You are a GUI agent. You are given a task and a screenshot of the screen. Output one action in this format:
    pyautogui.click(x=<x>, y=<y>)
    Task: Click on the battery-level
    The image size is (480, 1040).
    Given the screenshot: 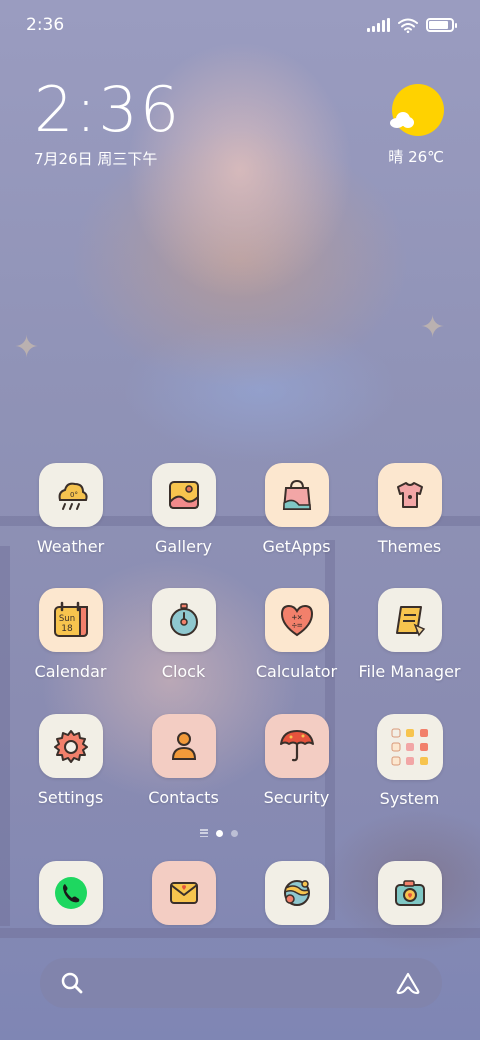 What is the action you would take?
    pyautogui.click(x=438, y=25)
    